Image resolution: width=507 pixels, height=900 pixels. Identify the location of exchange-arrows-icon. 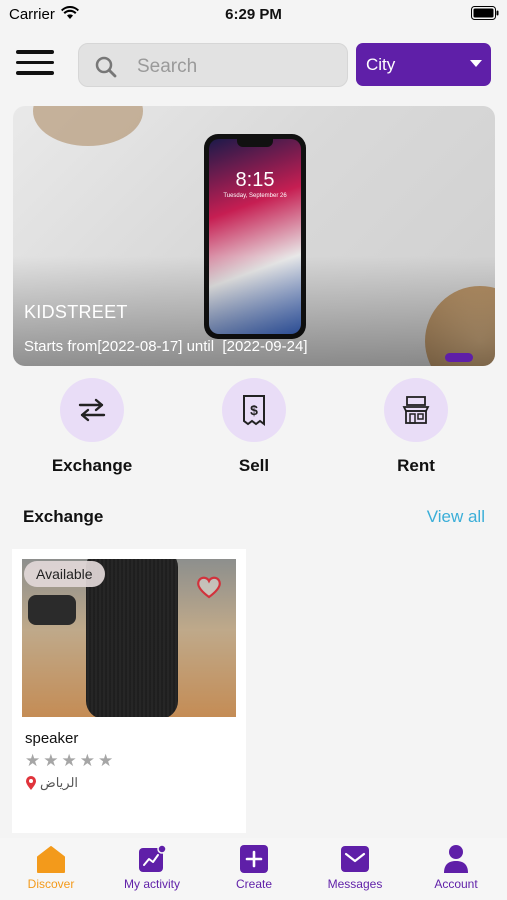
(92, 410).